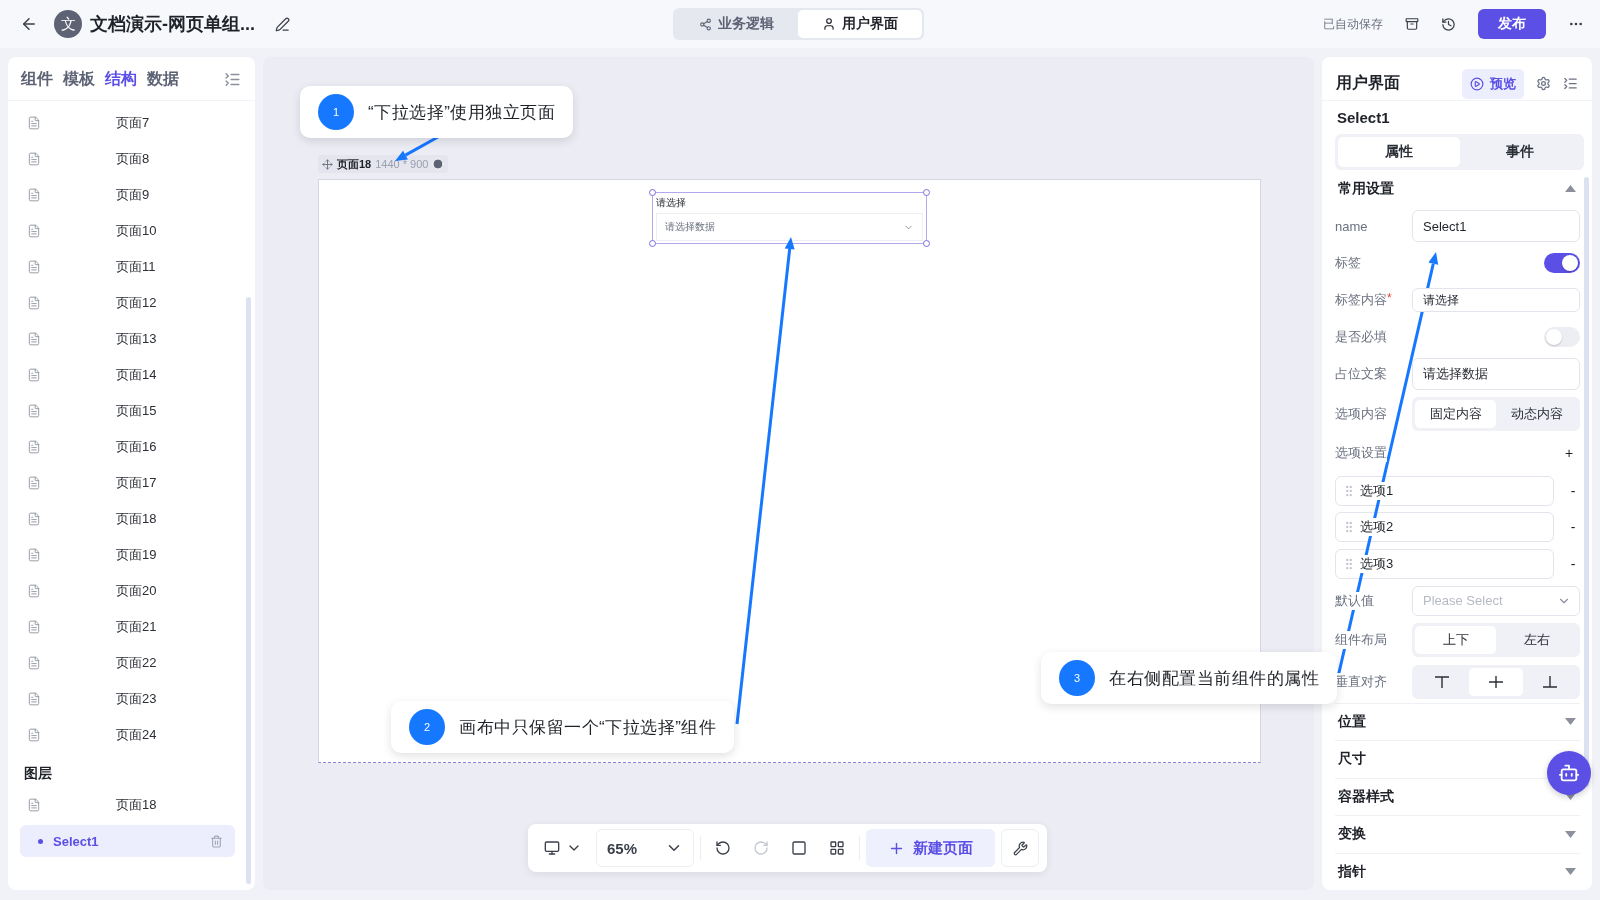 The width and height of the screenshot is (1600, 900). What do you see at coordinates (645, 848) in the screenshot?
I see `zoom-select: 65%` at bounding box center [645, 848].